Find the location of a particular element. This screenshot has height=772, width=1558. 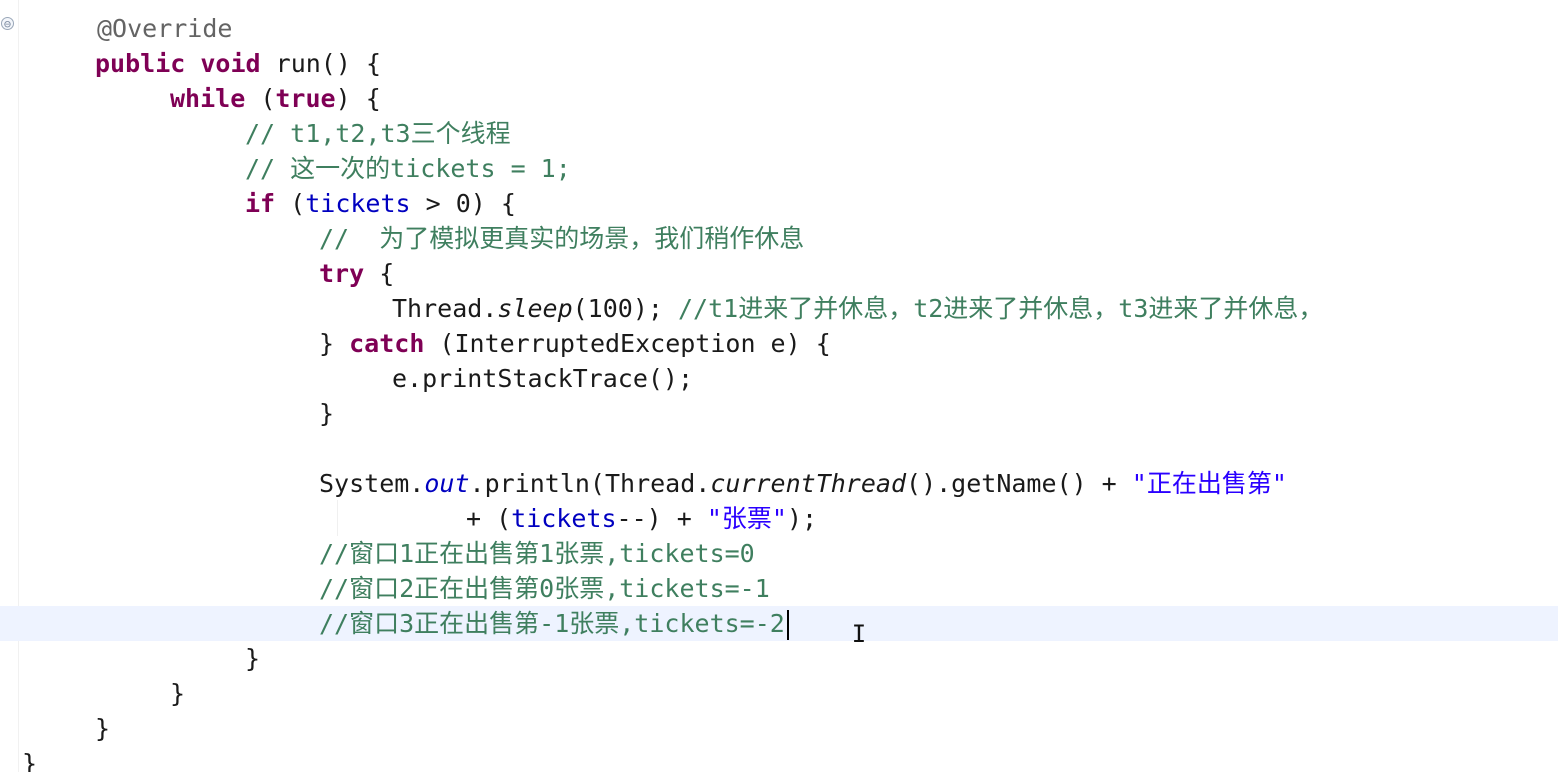

code-line-20: } is located at coordinates (779, 728).